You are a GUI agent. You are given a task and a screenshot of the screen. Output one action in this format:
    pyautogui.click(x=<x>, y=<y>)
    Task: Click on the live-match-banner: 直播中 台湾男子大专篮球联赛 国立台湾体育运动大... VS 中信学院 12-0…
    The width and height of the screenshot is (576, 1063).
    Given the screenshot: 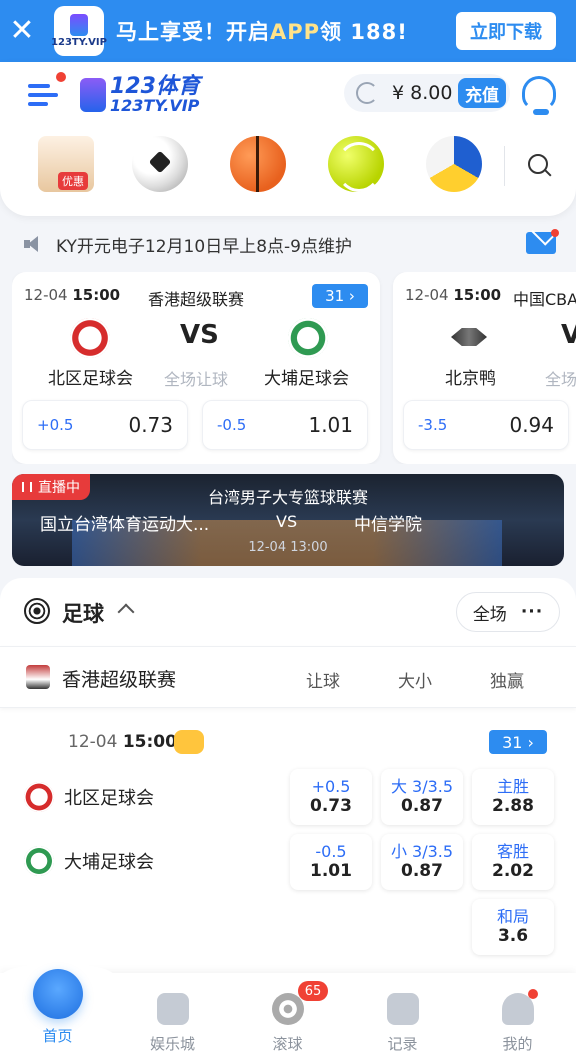 What is the action you would take?
    pyautogui.click(x=288, y=520)
    